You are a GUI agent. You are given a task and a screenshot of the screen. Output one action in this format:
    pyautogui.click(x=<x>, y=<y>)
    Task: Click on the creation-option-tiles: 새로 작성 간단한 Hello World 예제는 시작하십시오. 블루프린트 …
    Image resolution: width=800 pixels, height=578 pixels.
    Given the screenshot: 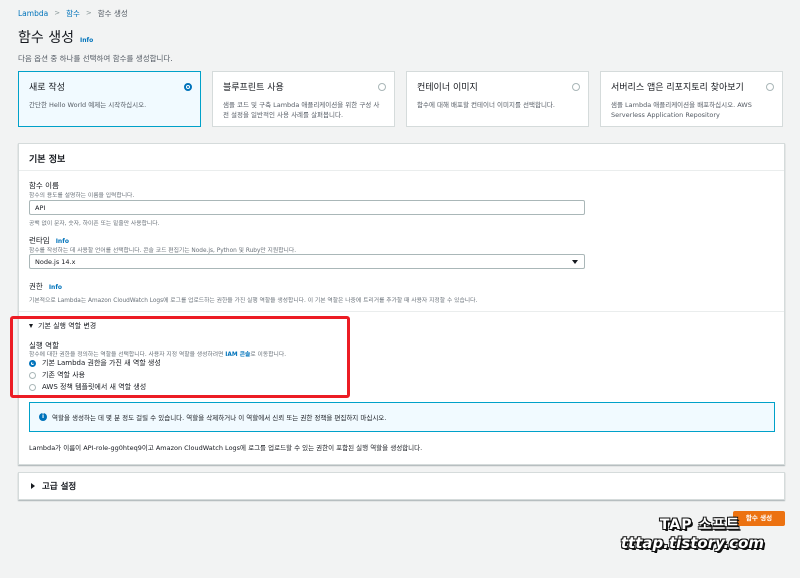 What is the action you would take?
    pyautogui.click(x=401, y=99)
    